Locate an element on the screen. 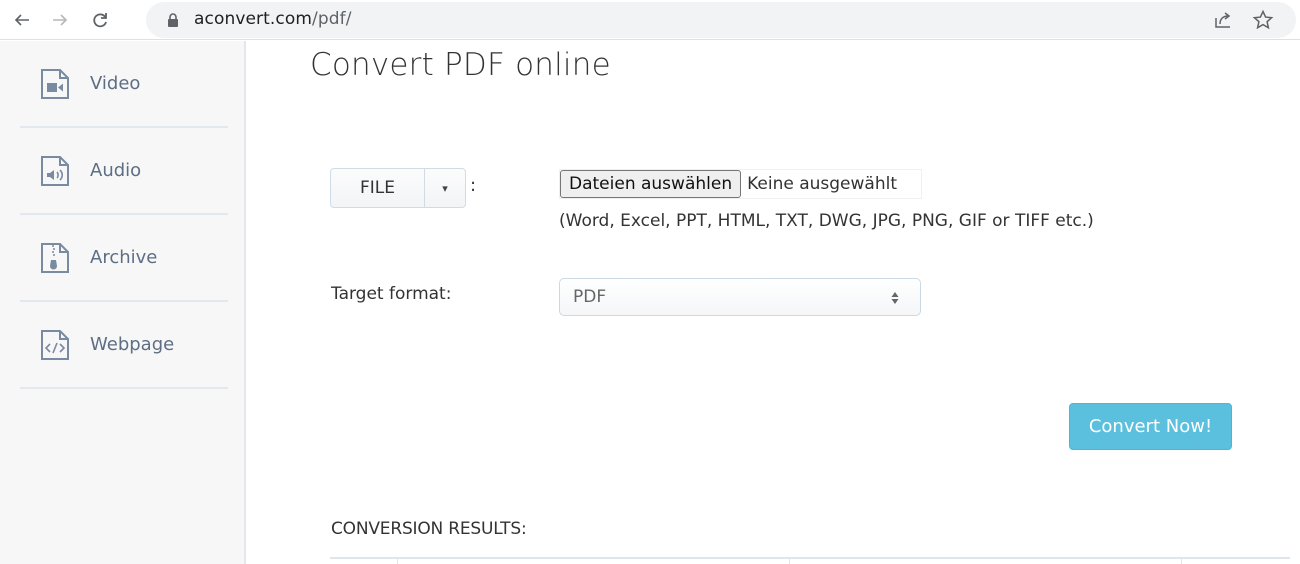 This screenshot has width=1300, height=564. convert-now-button: Convert Now! is located at coordinates (1150, 426).